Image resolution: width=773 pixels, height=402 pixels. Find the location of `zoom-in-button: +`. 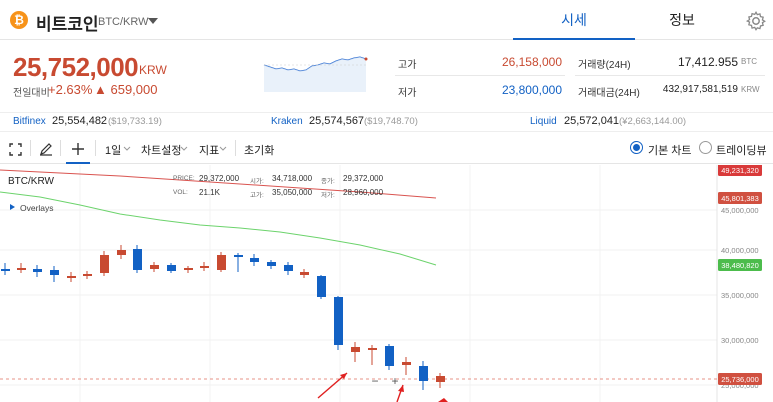

zoom-in-button: + is located at coordinates (395, 381).